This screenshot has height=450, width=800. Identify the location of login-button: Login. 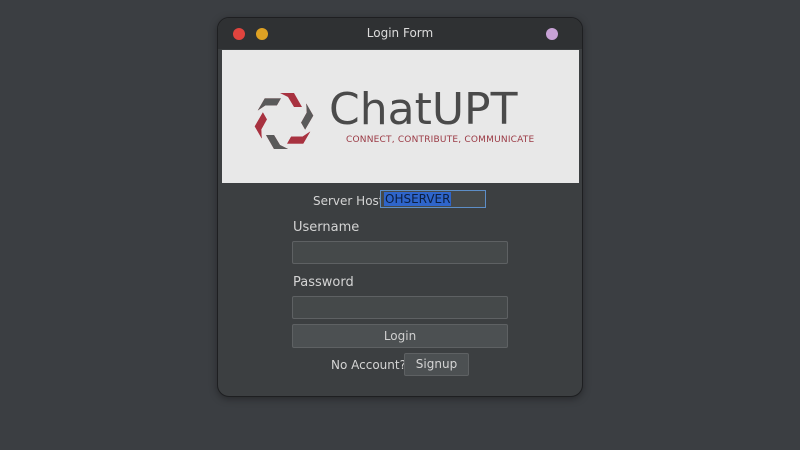
(400, 336).